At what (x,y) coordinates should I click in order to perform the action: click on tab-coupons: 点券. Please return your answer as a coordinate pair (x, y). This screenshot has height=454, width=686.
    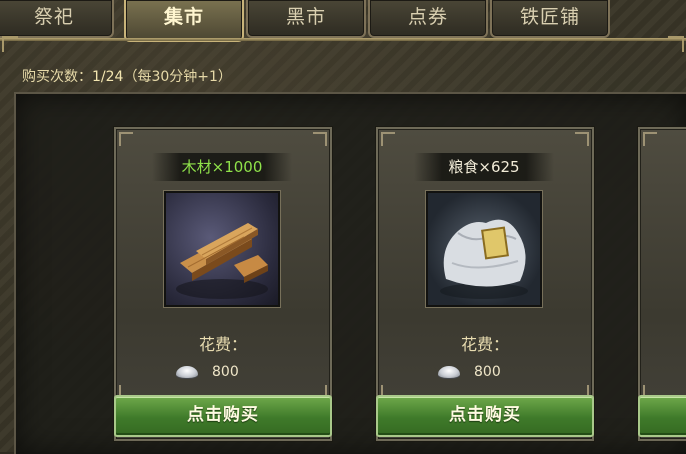
    Looking at the image, I should click on (428, 19).